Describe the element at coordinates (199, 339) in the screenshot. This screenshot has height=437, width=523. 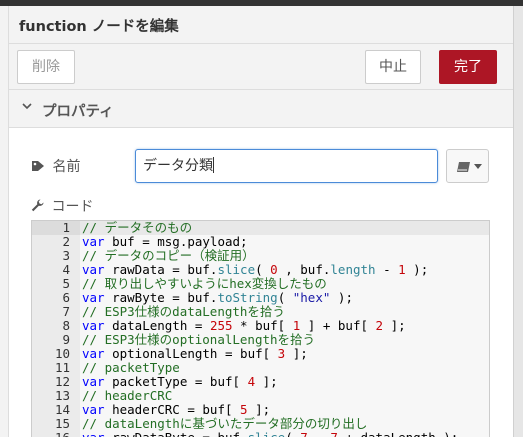
I see `code-text: // ESP3仕様のoptionalLengthを拾う` at that location.